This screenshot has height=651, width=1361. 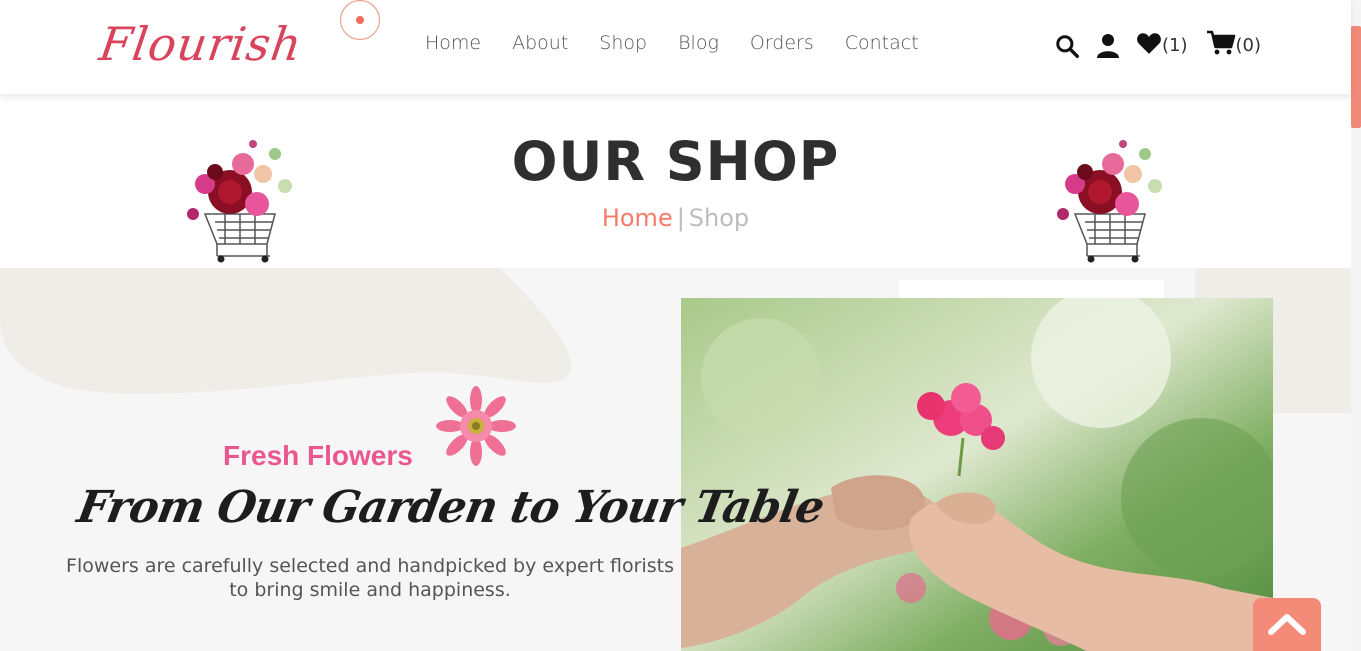 I want to click on nav-blog: Blog, so click(x=698, y=43).